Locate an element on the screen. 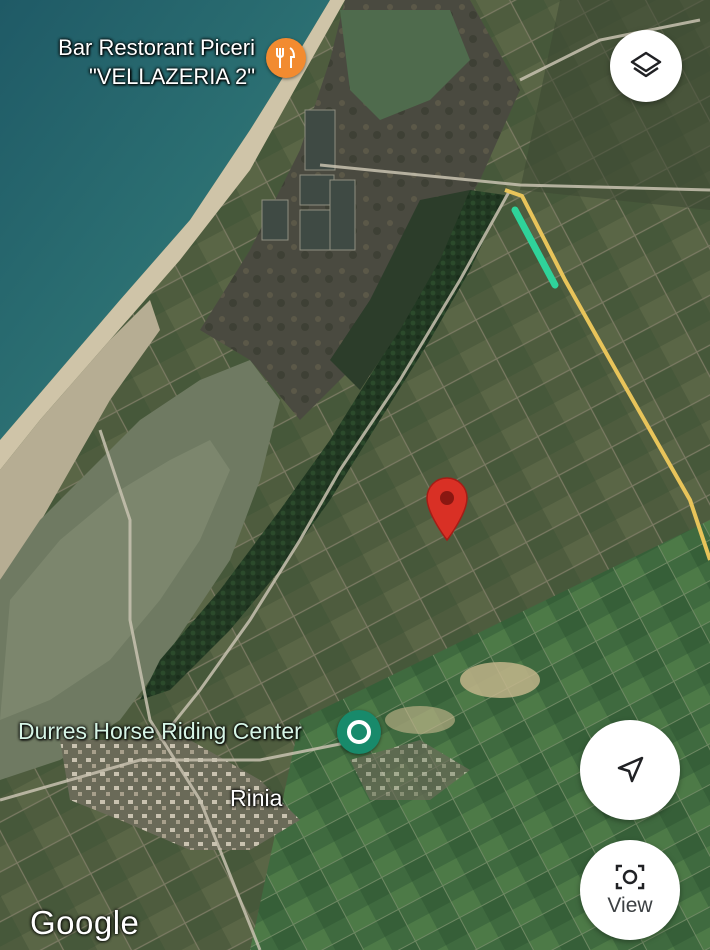  camera-view-icon is located at coordinates (630, 877).